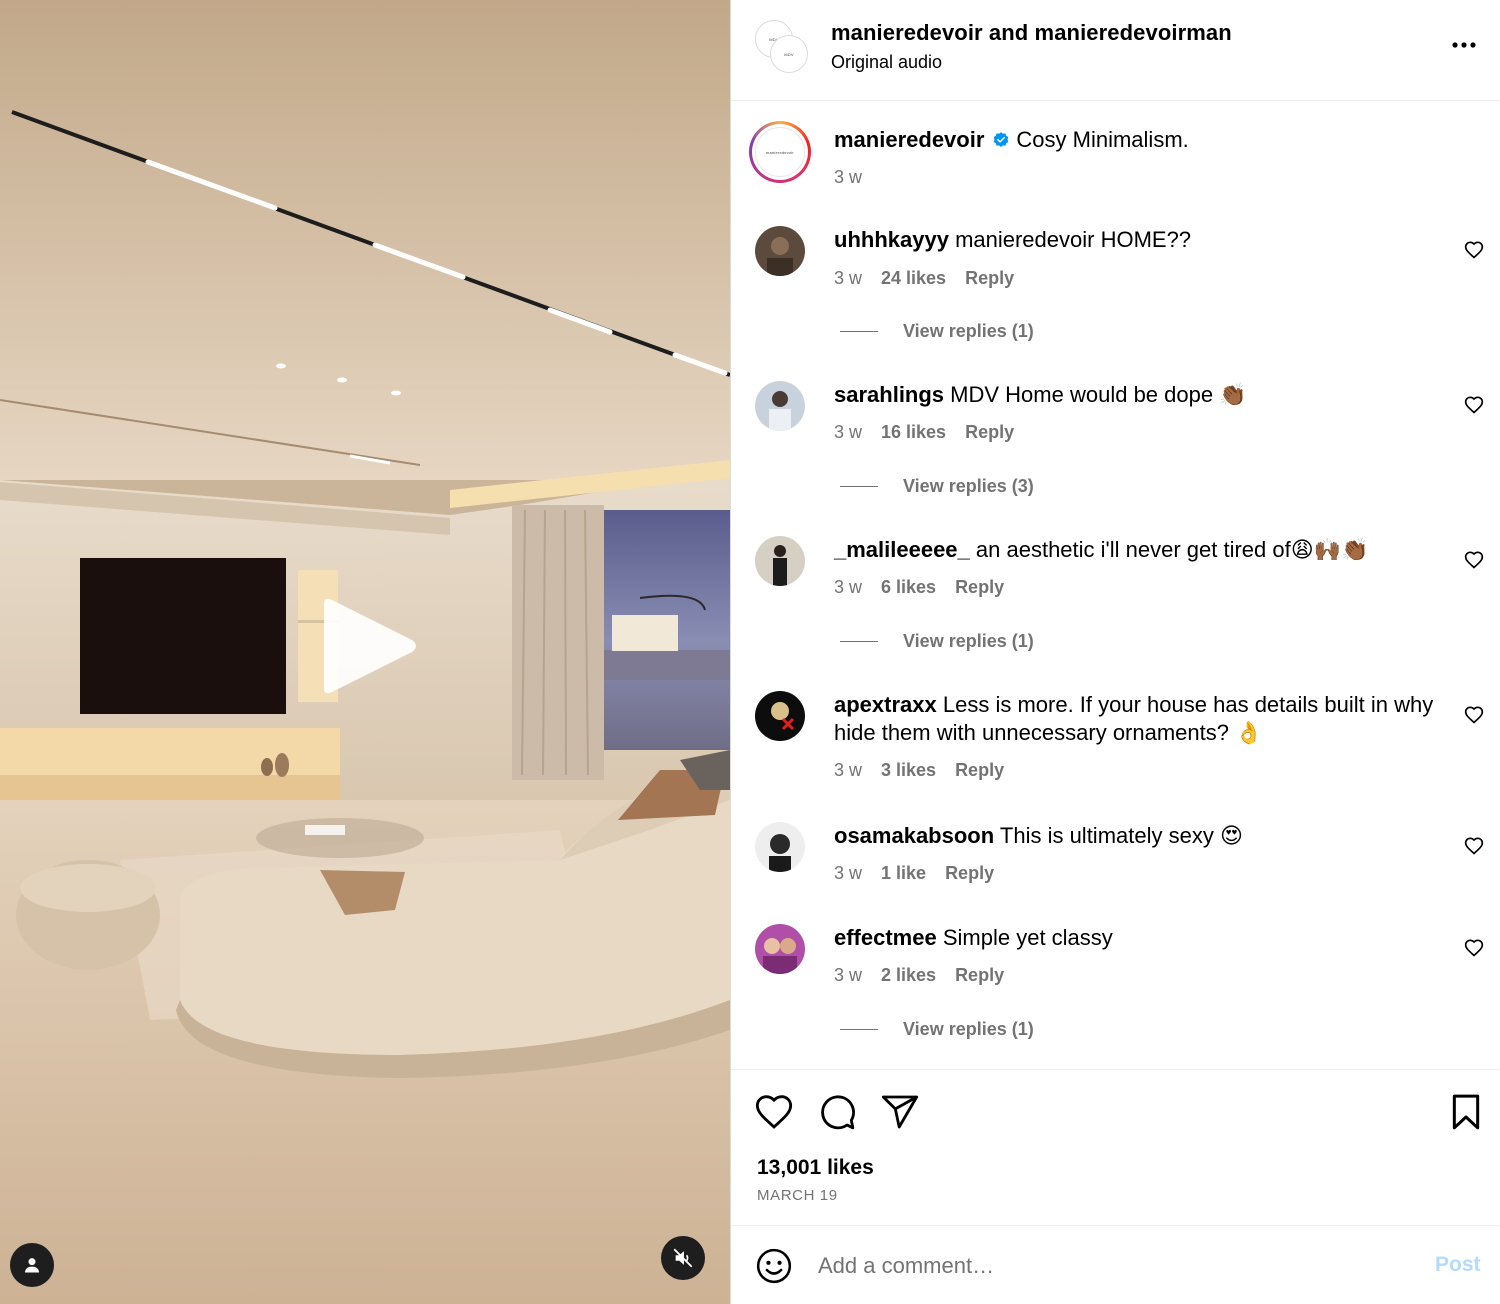 Image resolution: width=1500 pixels, height=1304 pixels. I want to click on speaker-muted-icon, so click(683, 1258).